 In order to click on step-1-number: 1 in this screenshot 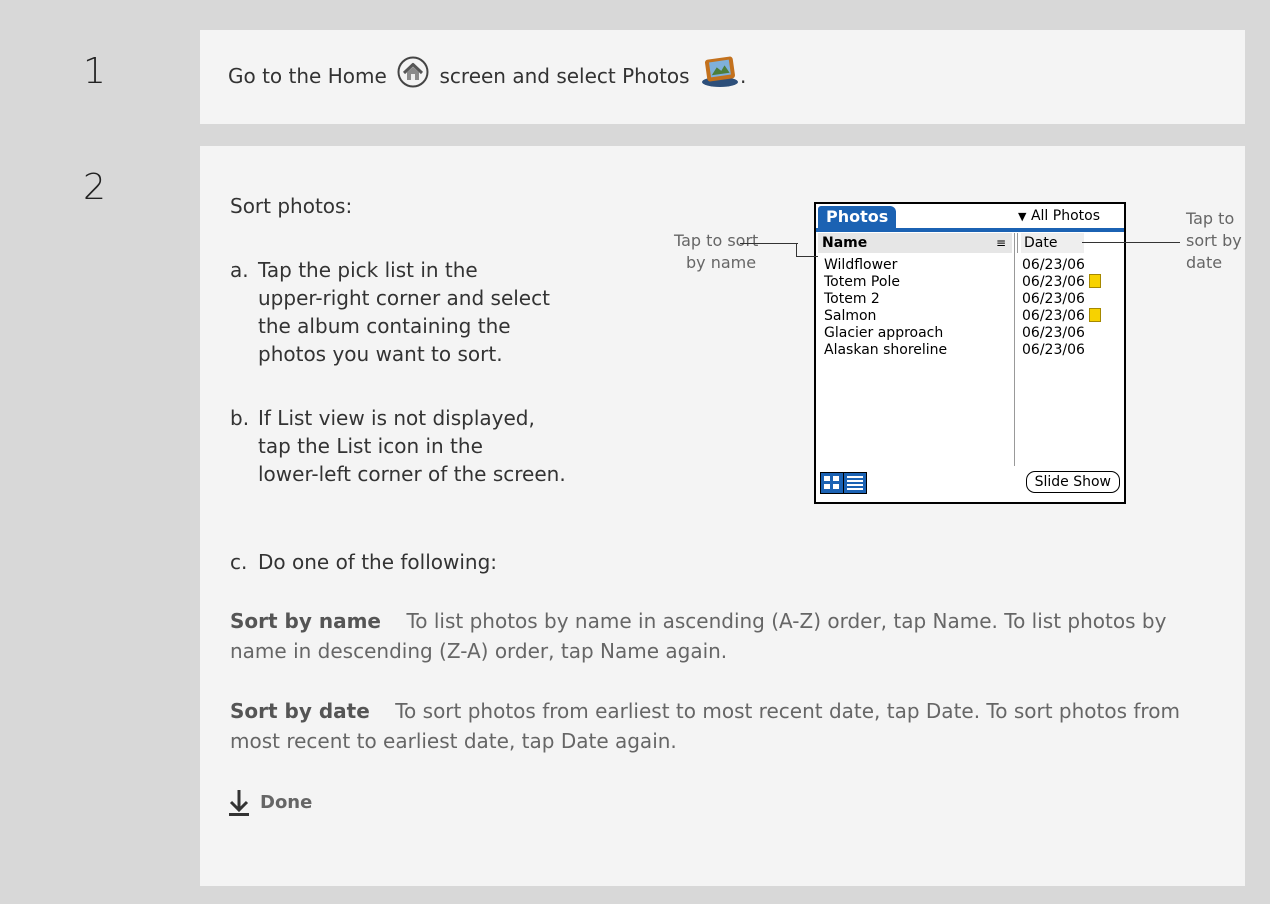, I will do `click(94, 71)`.